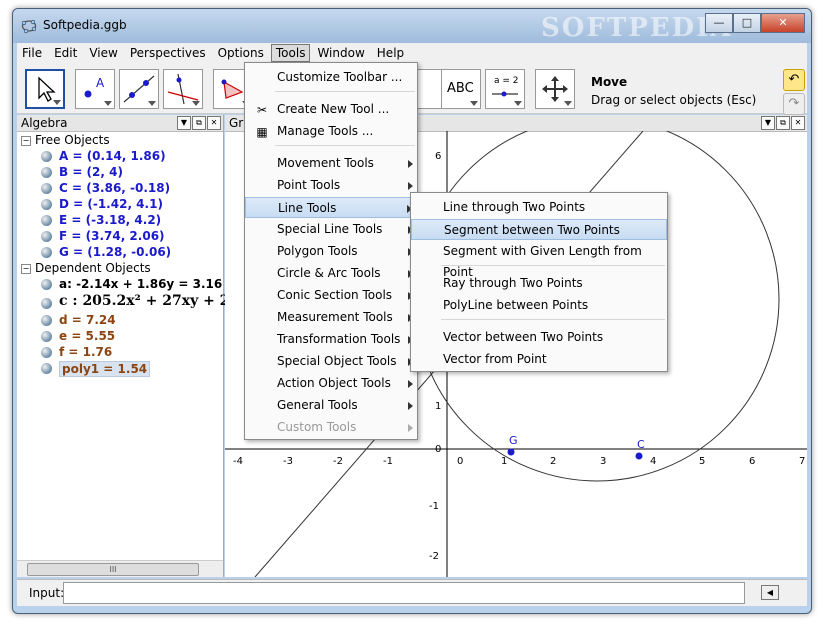 This screenshot has height=632, width=832. What do you see at coordinates (331, 273) in the screenshot?
I see `menu-item-circle-arc-tools: Circle & Arc Tools` at bounding box center [331, 273].